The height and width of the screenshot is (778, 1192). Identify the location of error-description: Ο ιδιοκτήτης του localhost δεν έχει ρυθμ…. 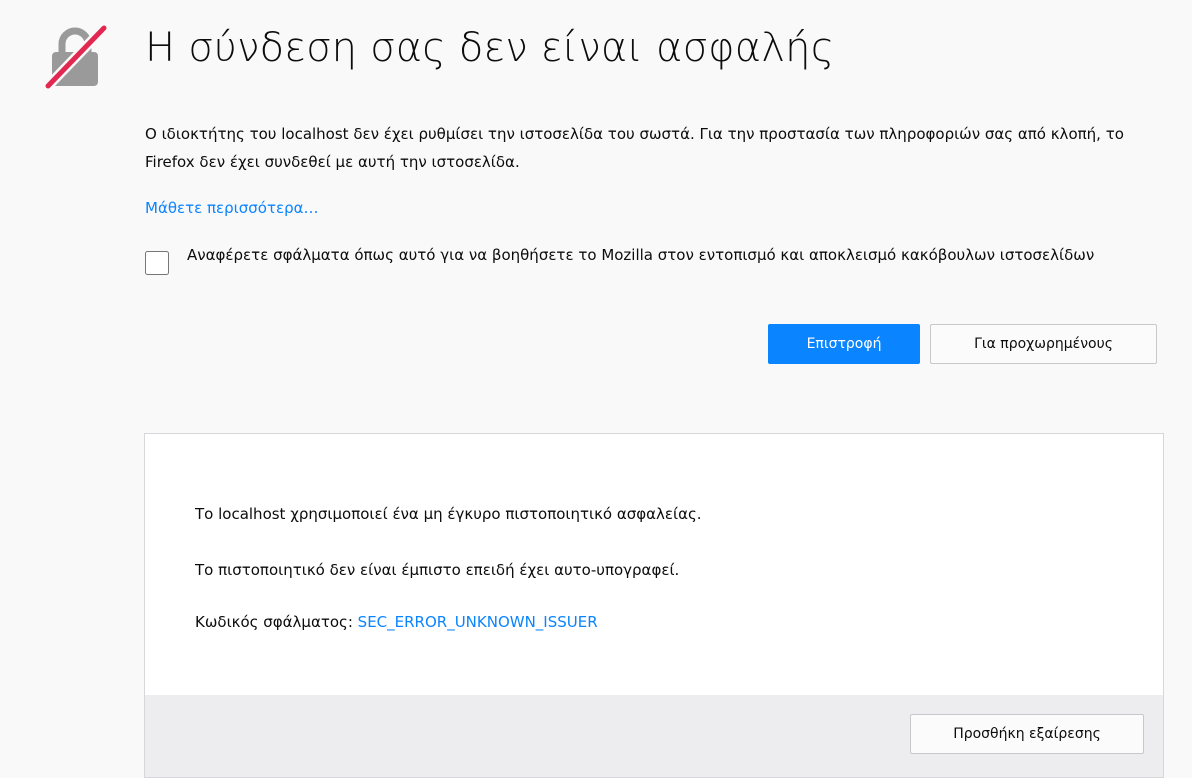
(634, 148).